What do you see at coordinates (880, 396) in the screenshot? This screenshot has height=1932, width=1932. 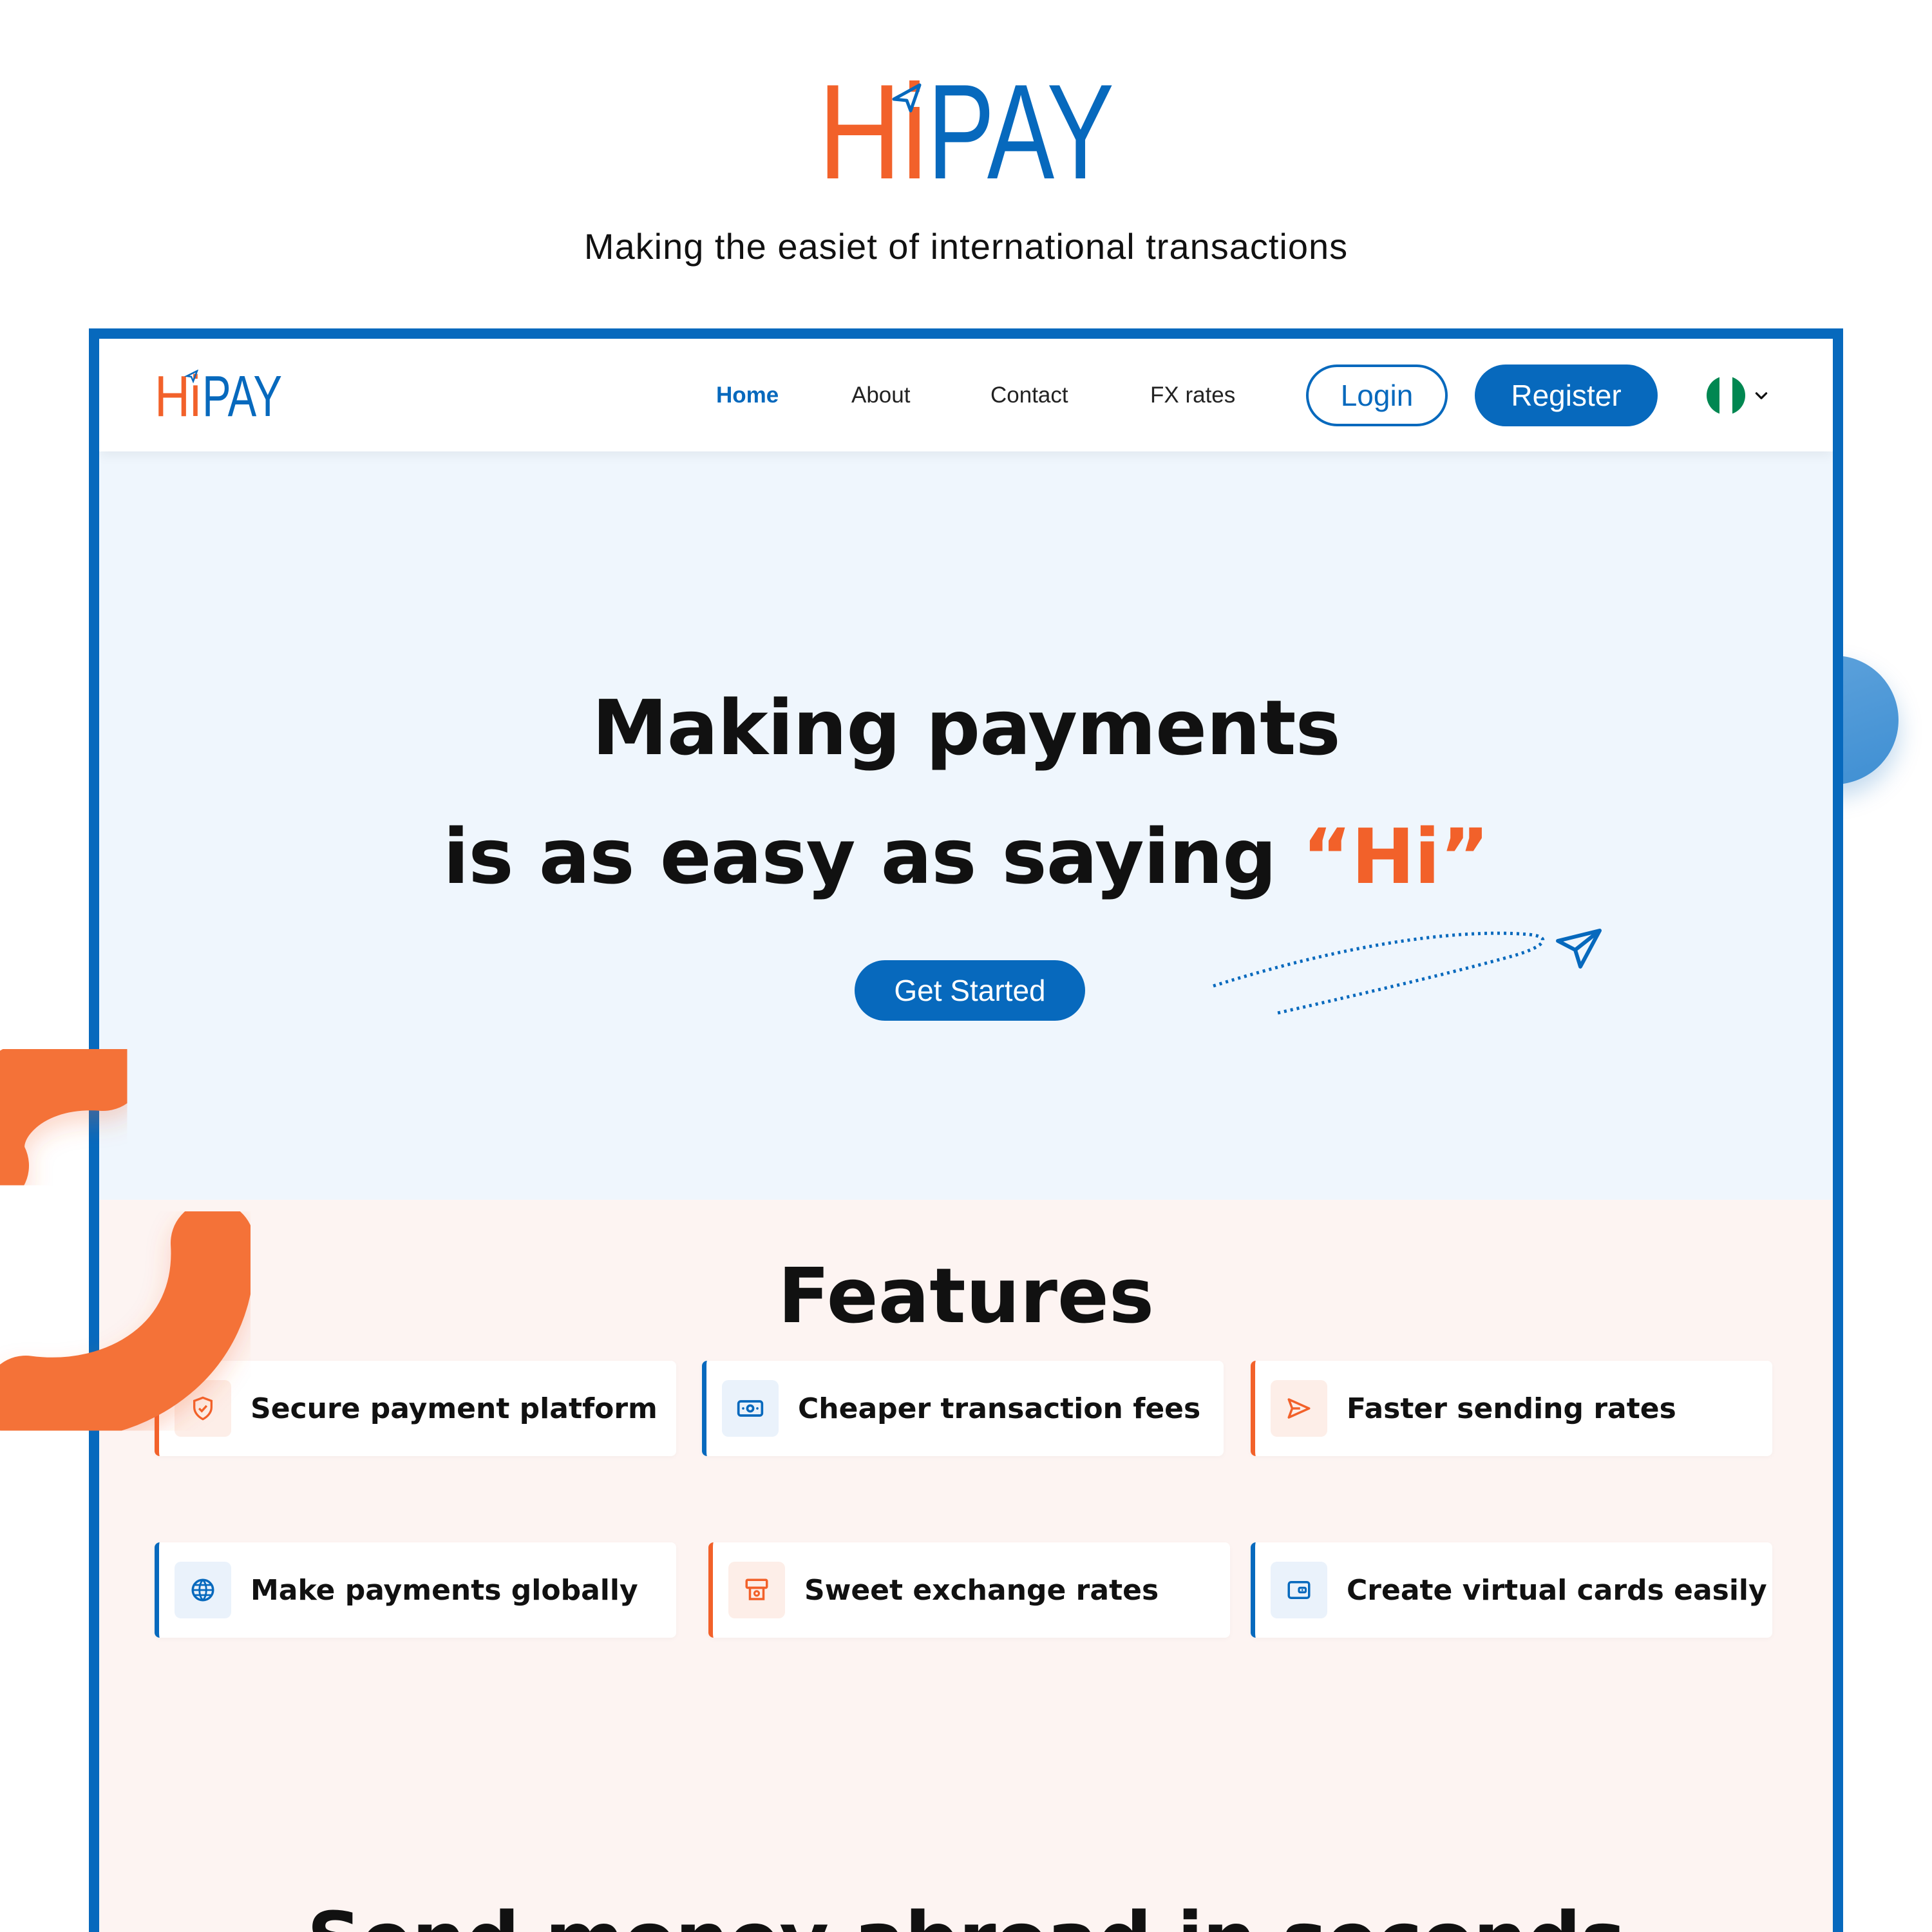 I see `nav-link-about: About` at bounding box center [880, 396].